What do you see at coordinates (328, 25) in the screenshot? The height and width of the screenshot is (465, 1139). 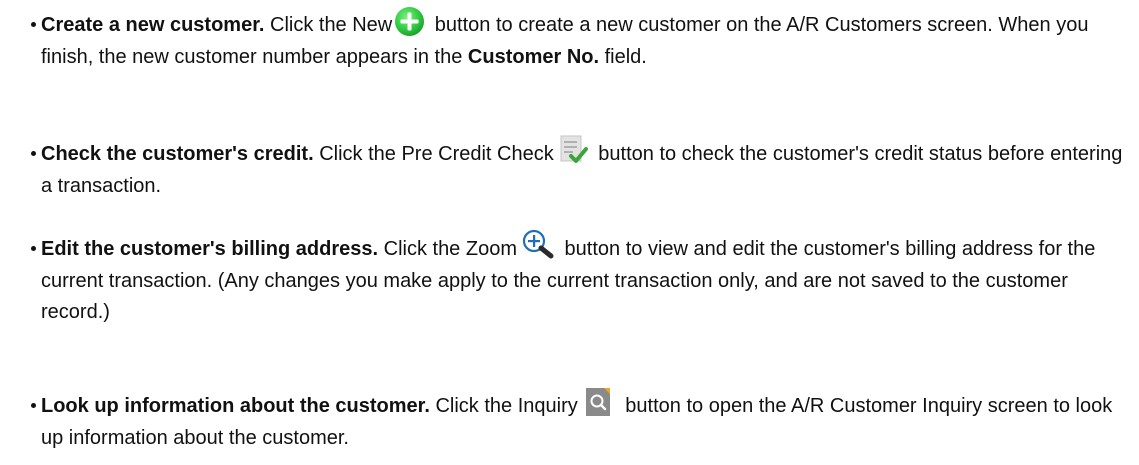 I see `list-item-pre-text: Click the New` at bounding box center [328, 25].